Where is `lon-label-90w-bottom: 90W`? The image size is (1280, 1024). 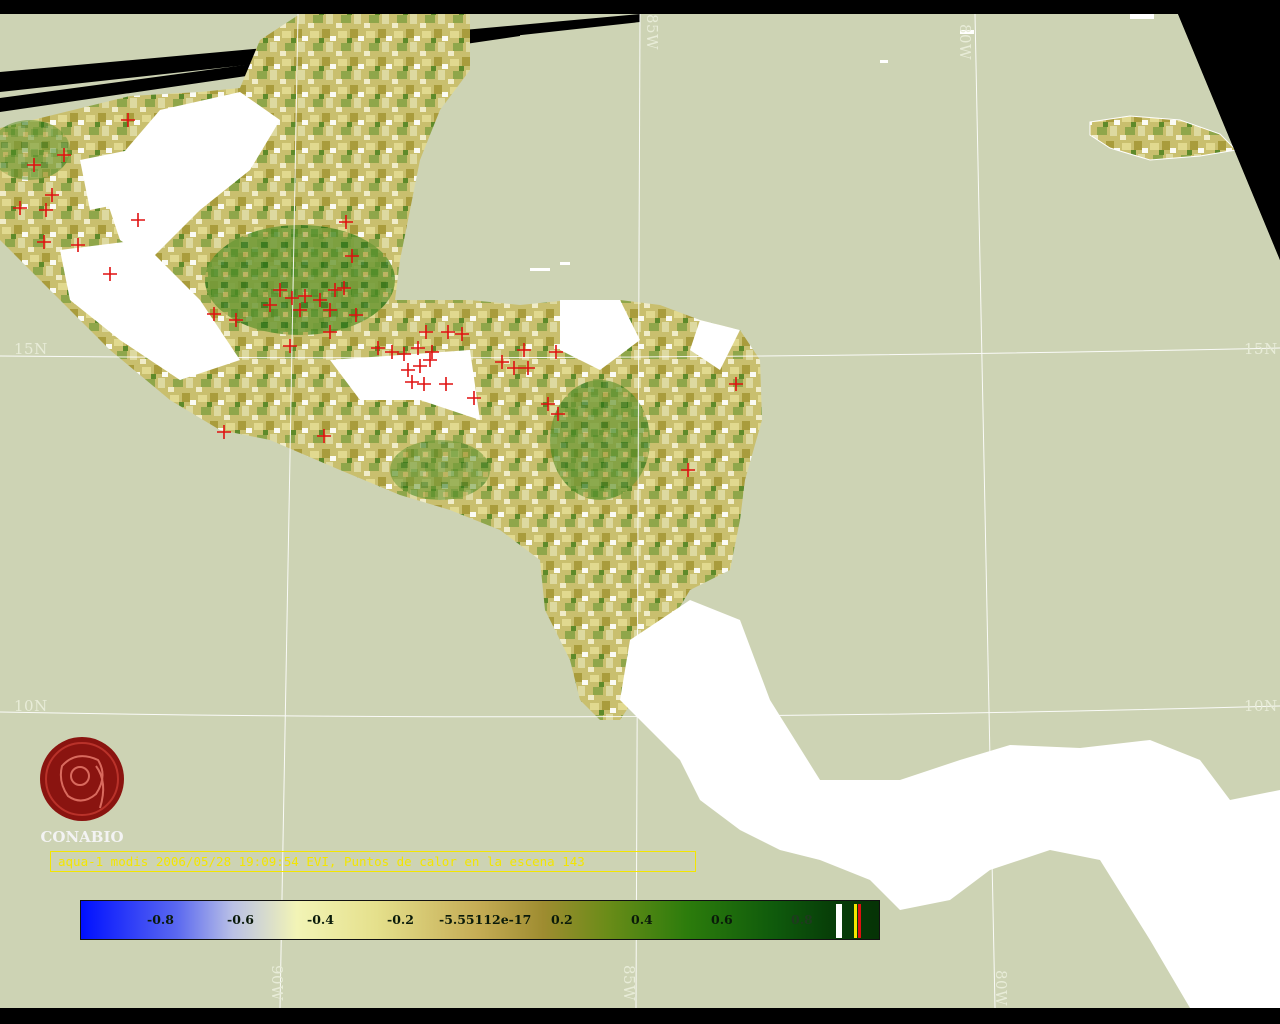
lon-label-90w-bottom: 90W is located at coordinates (277, 983).